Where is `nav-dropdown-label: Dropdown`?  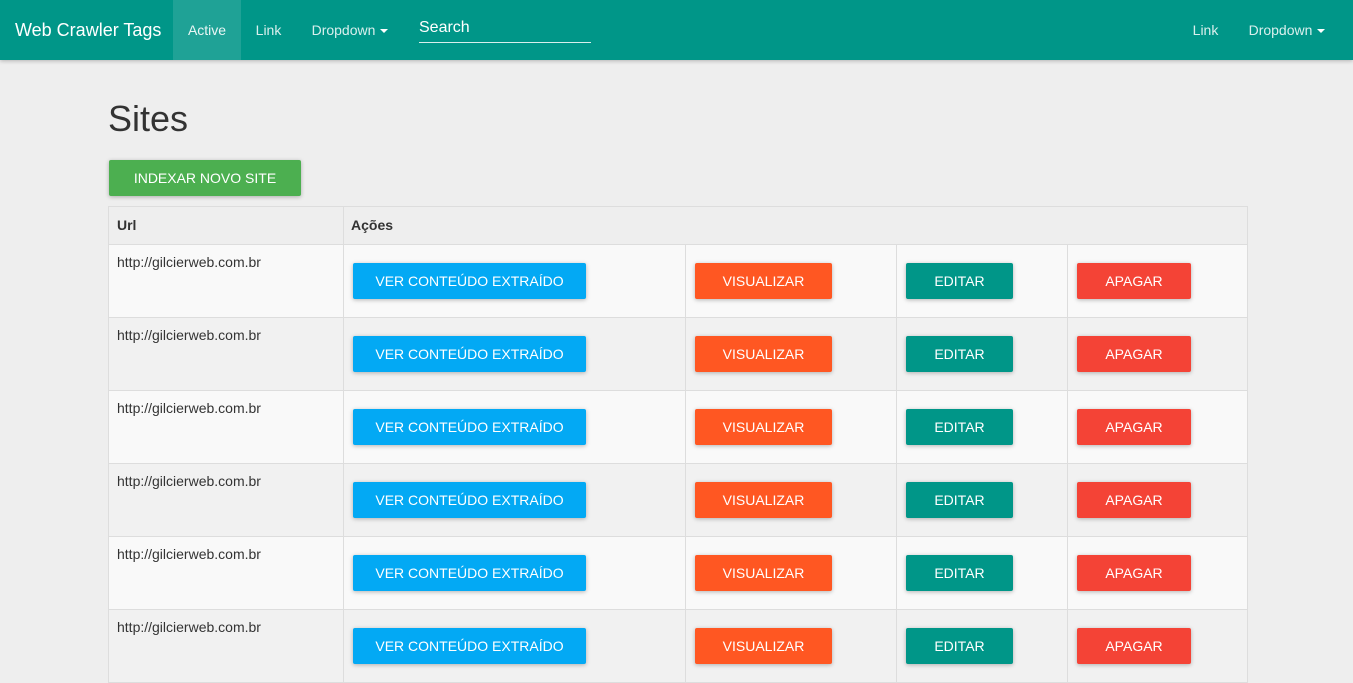
nav-dropdown-label: Dropdown is located at coordinates (343, 30).